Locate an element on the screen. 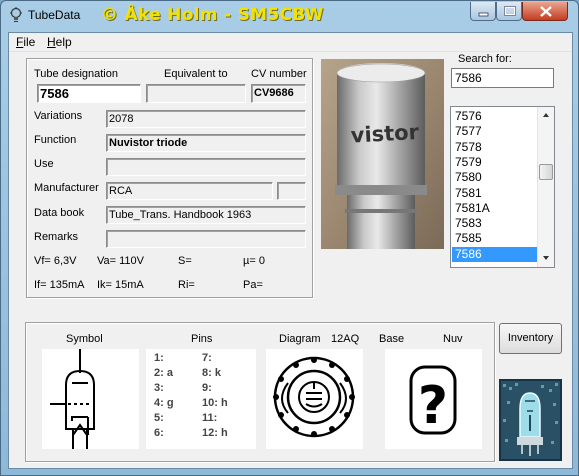 The width and height of the screenshot is (579, 476). maximize-icon is located at coordinates (510, 11).